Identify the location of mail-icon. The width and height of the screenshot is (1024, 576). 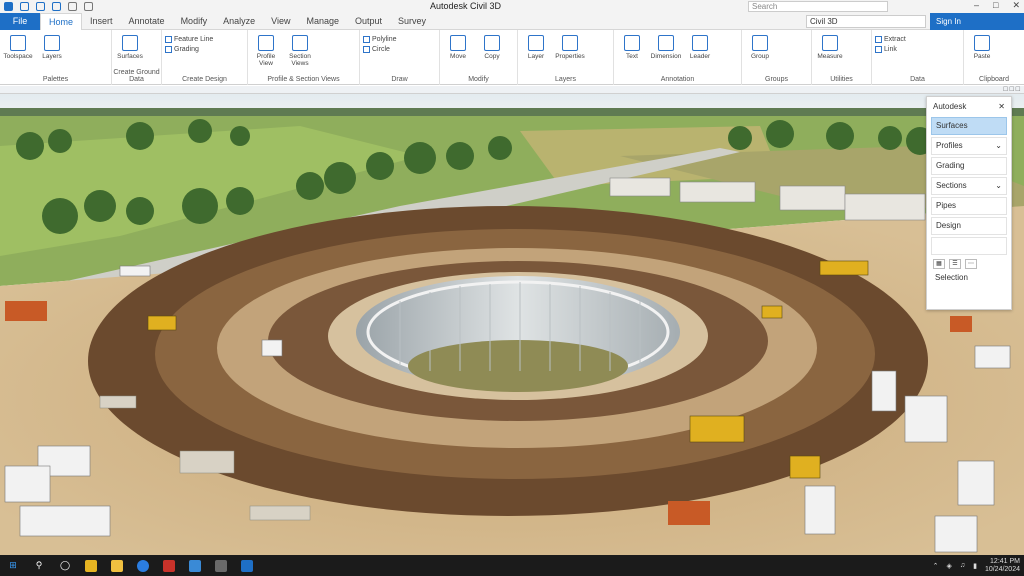
(195, 565).